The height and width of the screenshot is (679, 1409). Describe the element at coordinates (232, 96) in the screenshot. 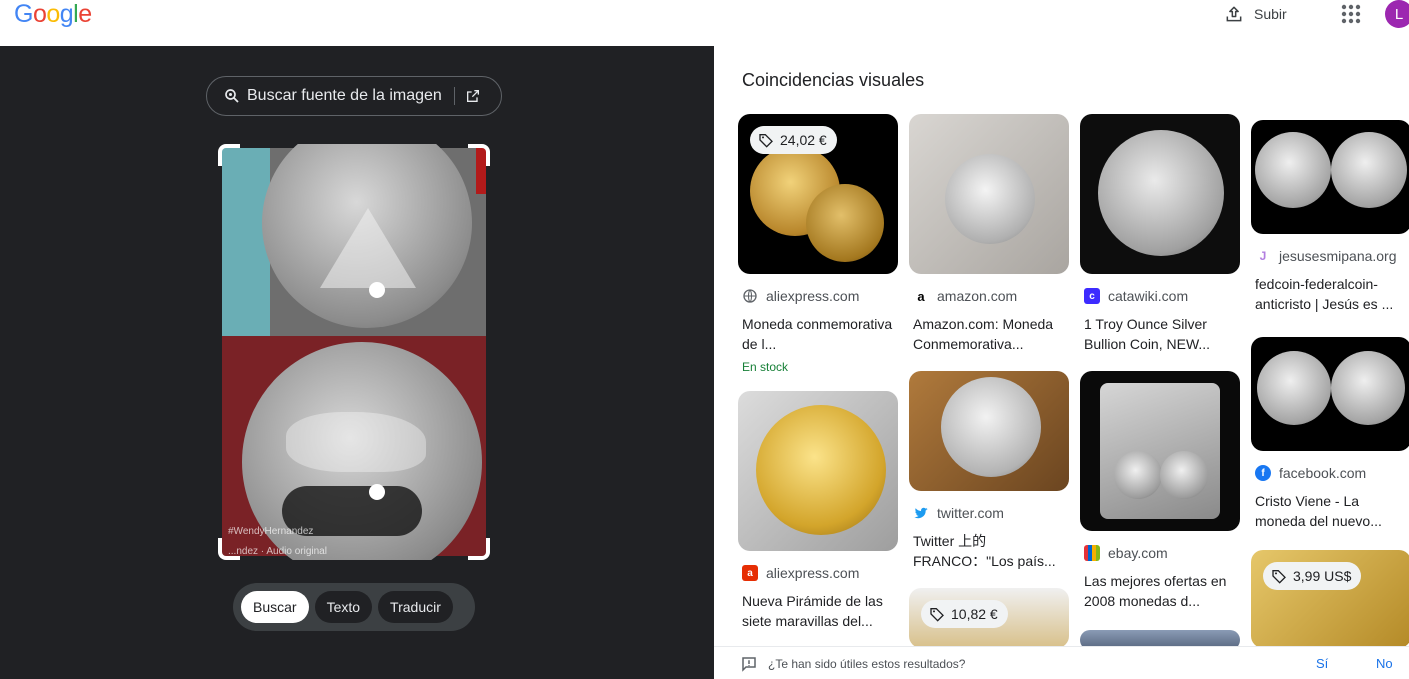

I see `lens-search-icon` at that location.